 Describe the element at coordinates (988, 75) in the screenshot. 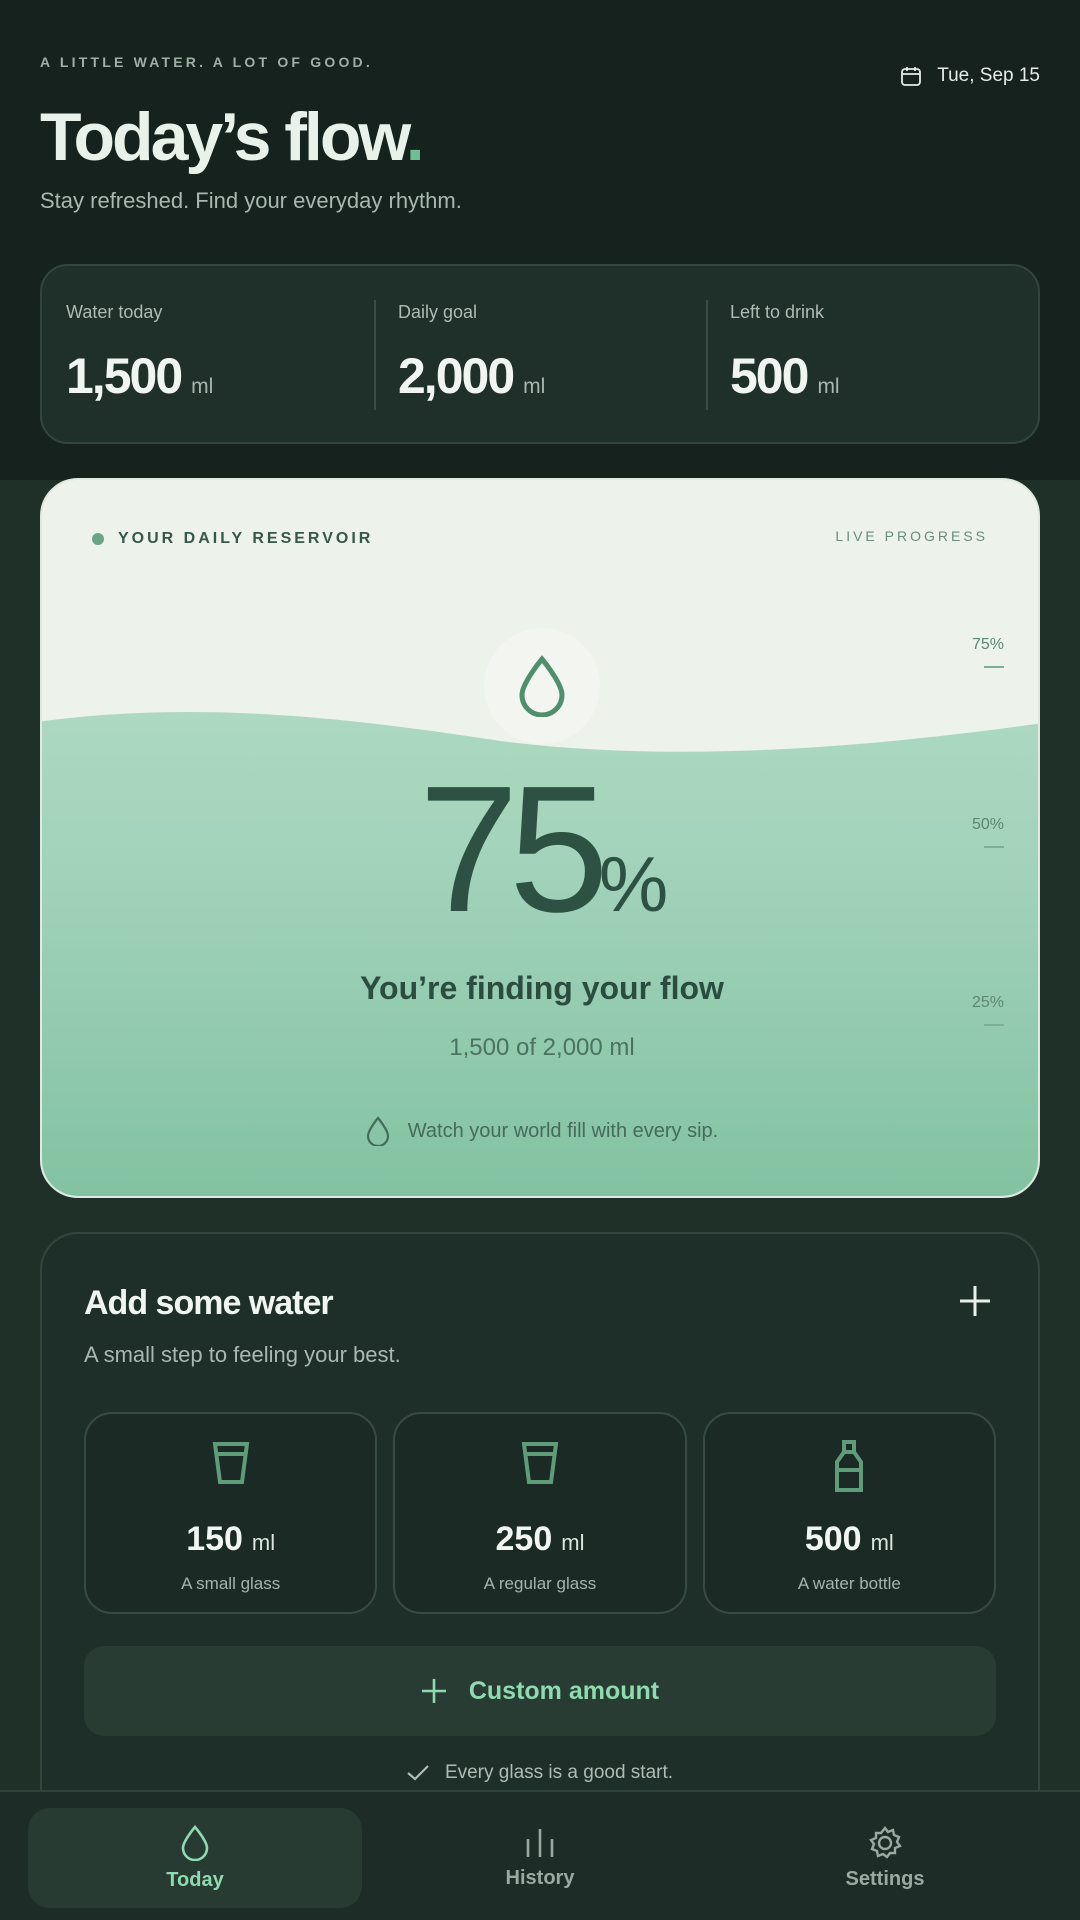

I see `date-label: Tue, Sep 15` at that location.